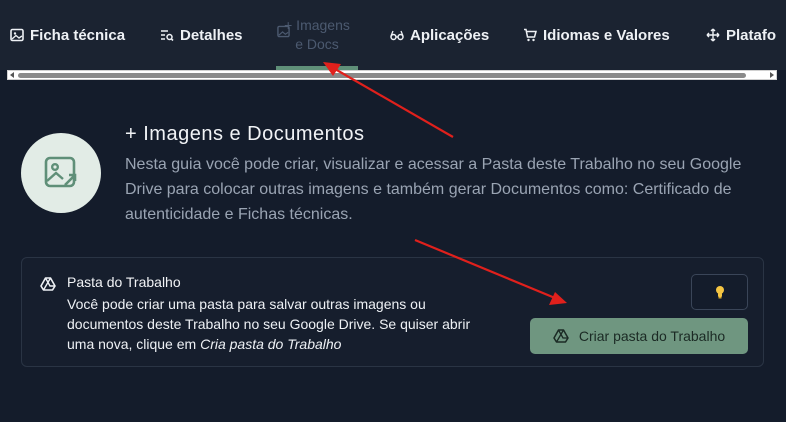 The height and width of the screenshot is (422, 786). Describe the element at coordinates (211, 35) in the screenshot. I see `tab-label: Detalhes` at that location.